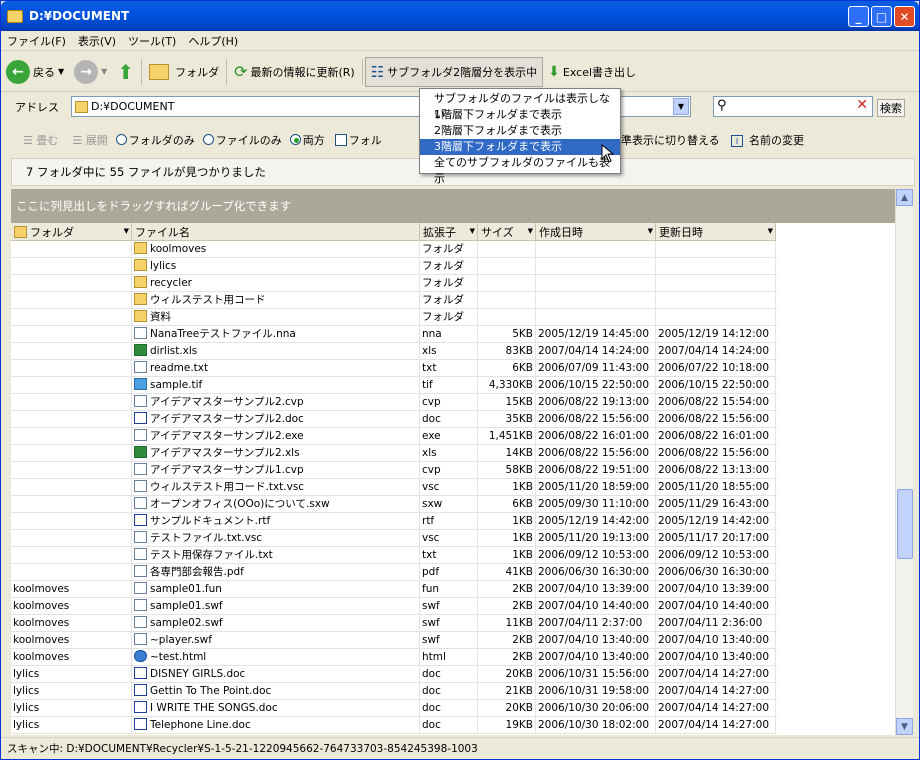 The width and height of the screenshot is (920, 760). What do you see at coordinates (599, 72) in the screenshot?
I see `excel-label: Excel書き出し` at bounding box center [599, 72].